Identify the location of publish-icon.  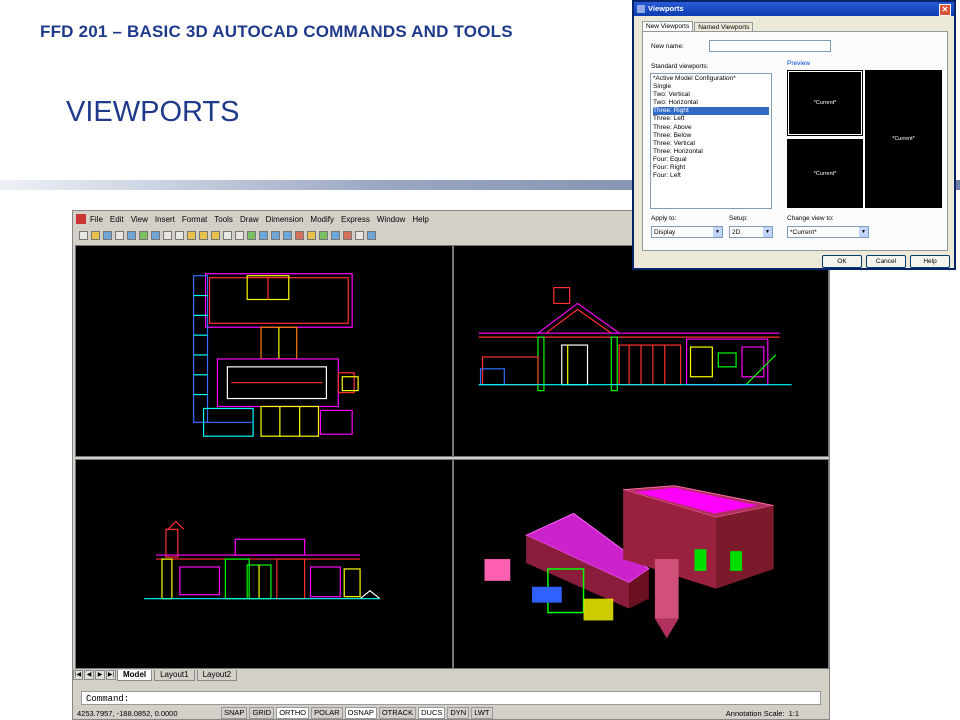
(143, 235).